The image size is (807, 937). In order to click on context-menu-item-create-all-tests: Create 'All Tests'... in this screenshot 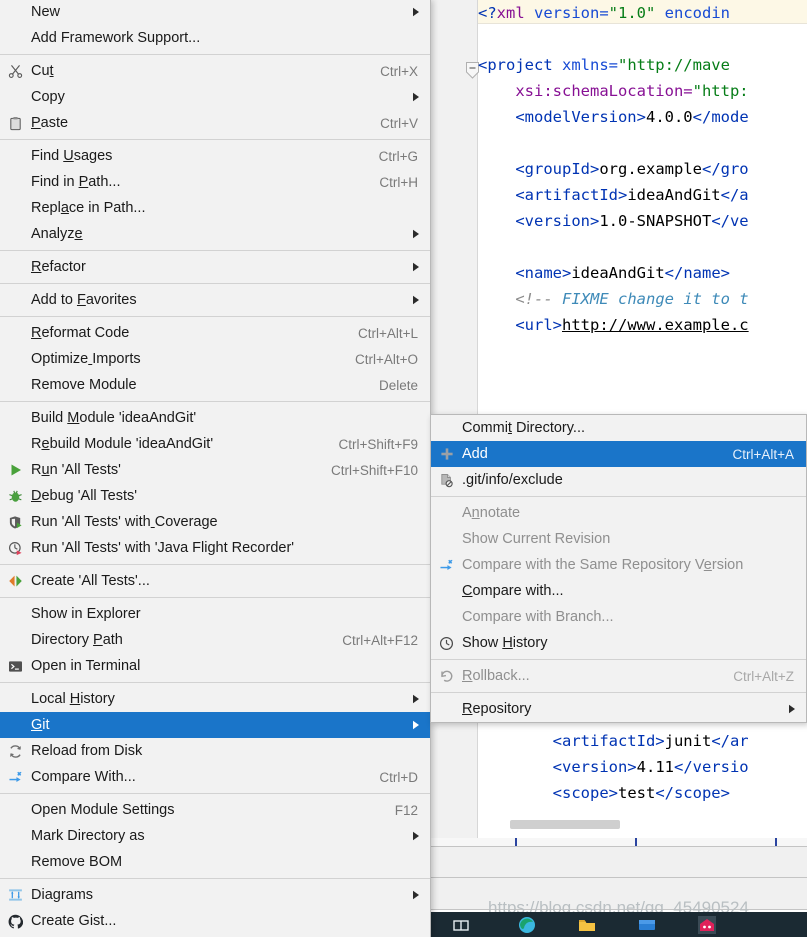, I will do `click(215, 581)`.